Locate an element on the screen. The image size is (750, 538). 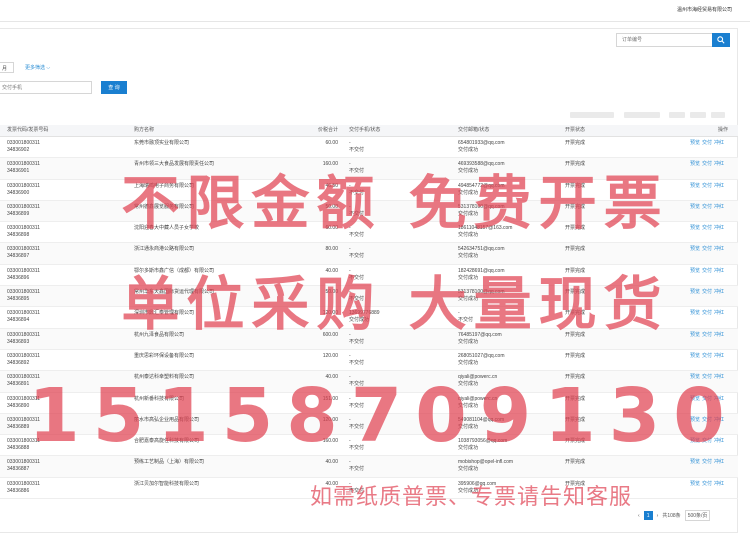
col-header-phone: 交付手机/状态 is located at coordinates (365, 130).